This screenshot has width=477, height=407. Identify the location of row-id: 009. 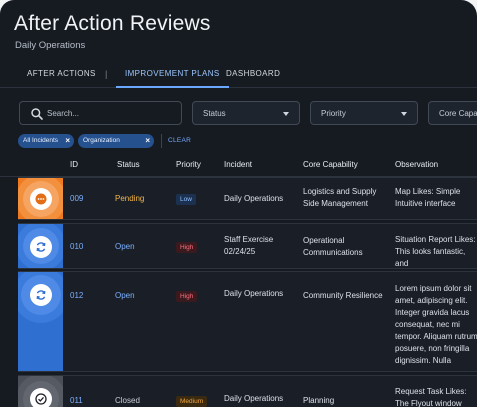
(77, 198).